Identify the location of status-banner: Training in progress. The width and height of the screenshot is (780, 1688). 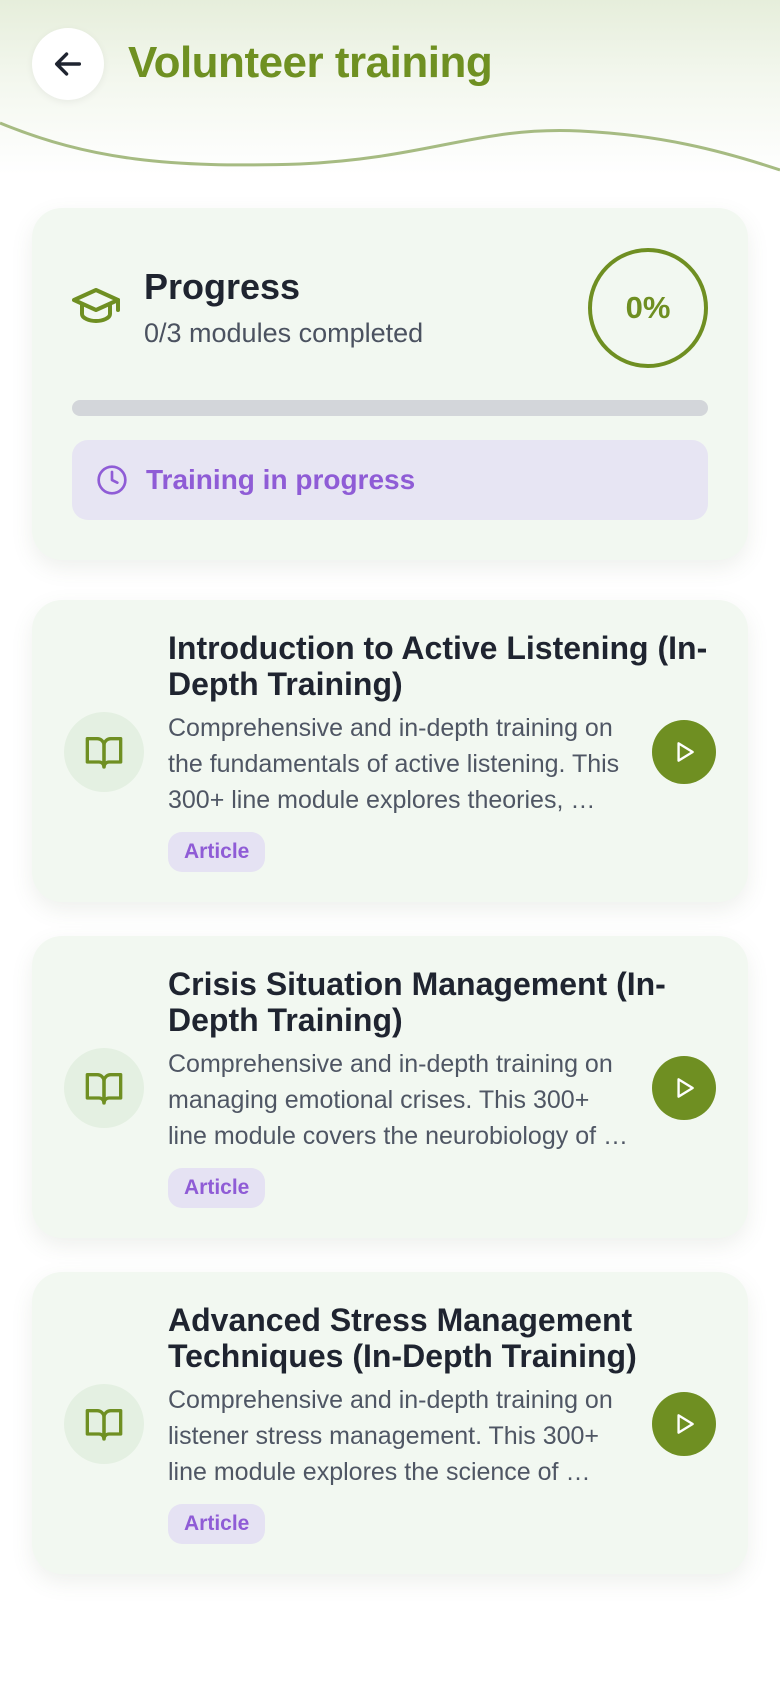
(390, 480).